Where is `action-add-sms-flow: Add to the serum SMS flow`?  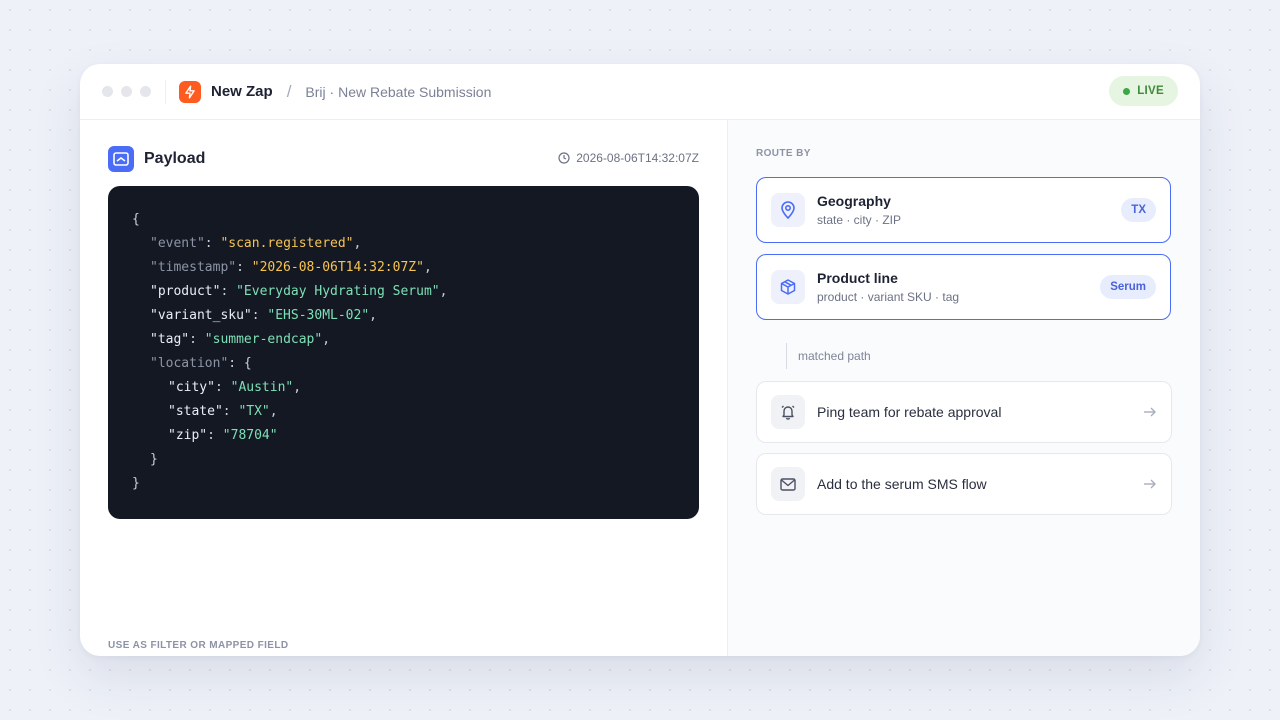
action-add-sms-flow: Add to the serum SMS flow is located at coordinates (964, 484).